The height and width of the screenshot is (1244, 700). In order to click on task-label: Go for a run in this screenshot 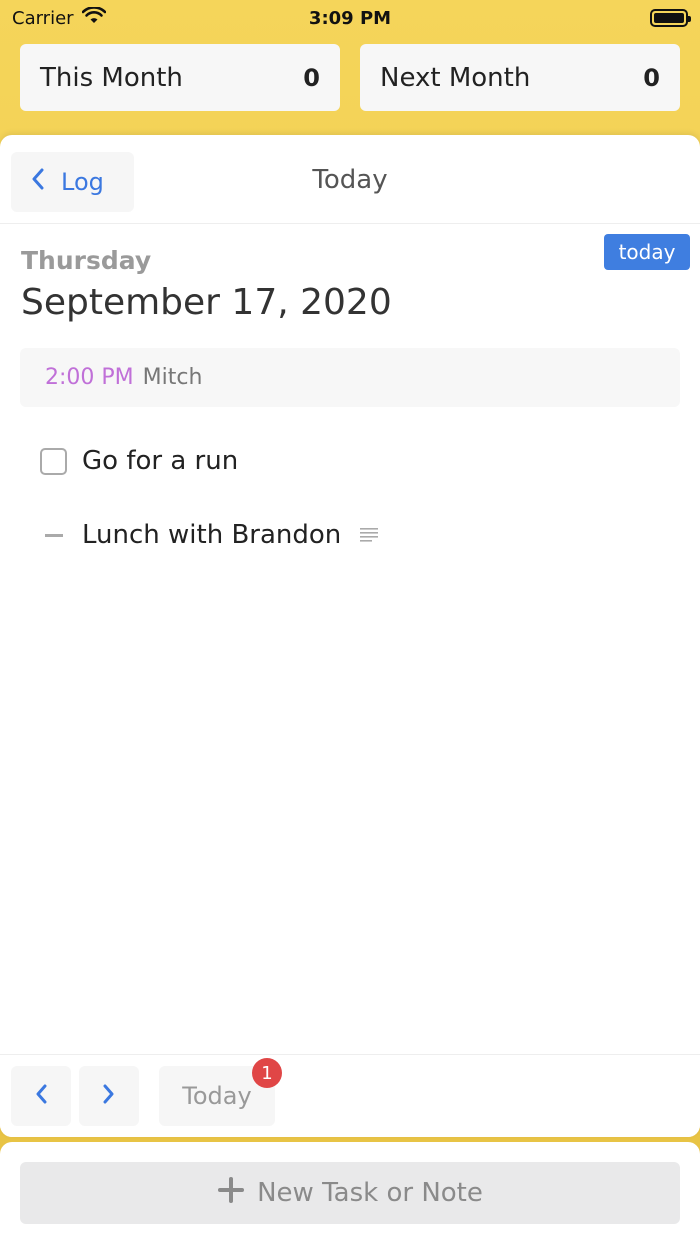, I will do `click(160, 461)`.